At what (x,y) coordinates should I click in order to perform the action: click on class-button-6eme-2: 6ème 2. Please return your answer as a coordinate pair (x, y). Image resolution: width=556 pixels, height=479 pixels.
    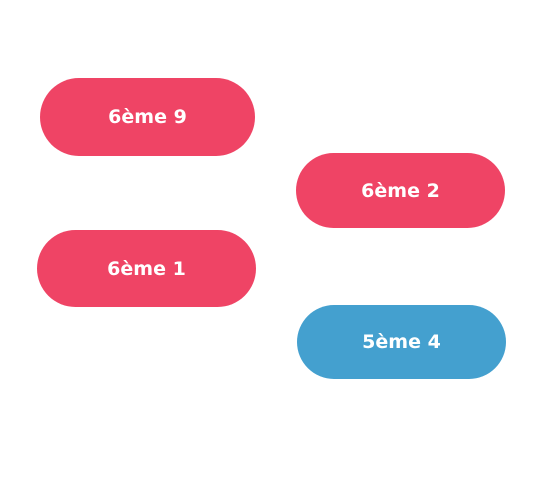
    Looking at the image, I should click on (400, 190).